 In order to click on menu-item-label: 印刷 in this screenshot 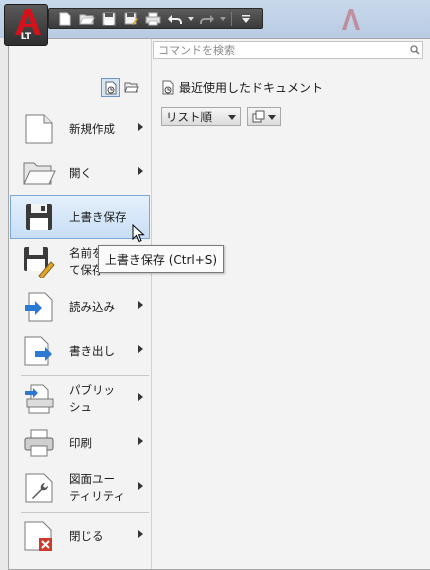, I will do `click(80, 442)`.